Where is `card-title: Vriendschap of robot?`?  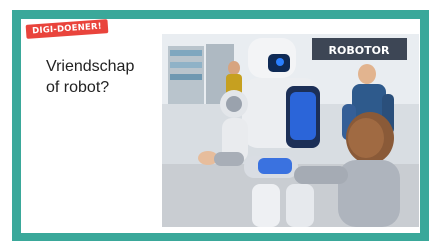
card-title: Vriendschap of robot? is located at coordinates (101, 77).